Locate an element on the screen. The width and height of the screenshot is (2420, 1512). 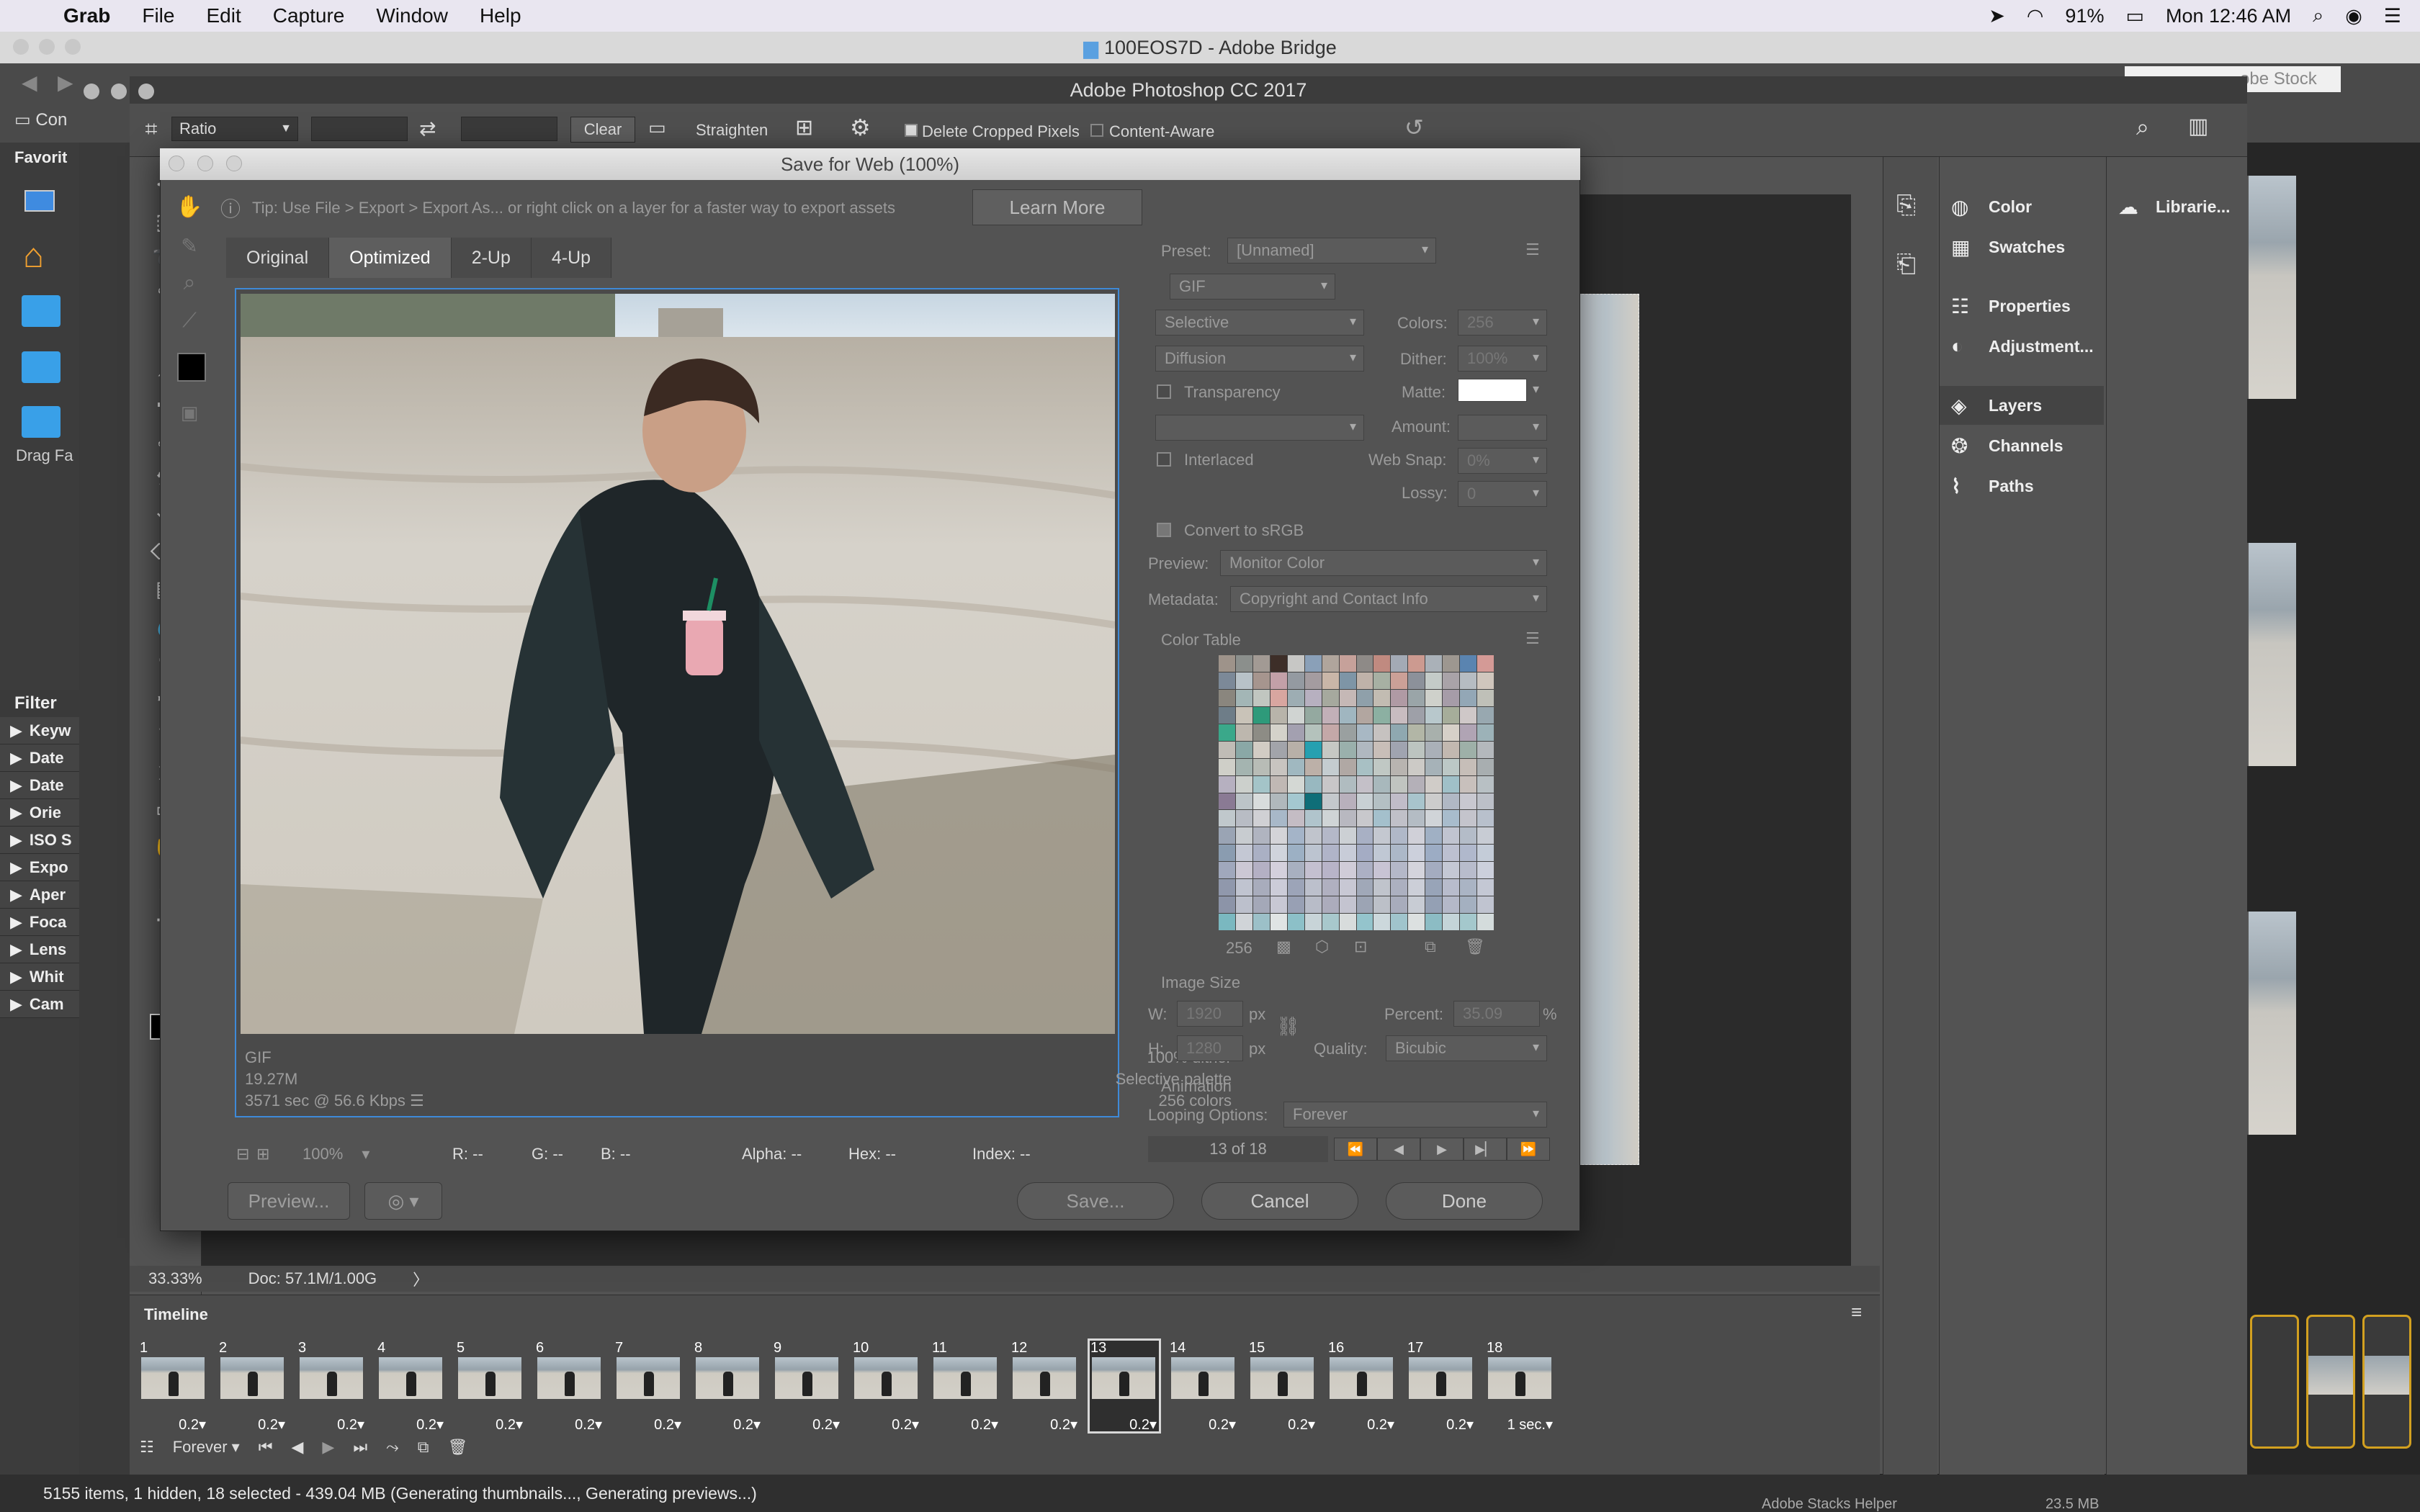
panel-properties: ☷ Properties is located at coordinates (2022, 306).